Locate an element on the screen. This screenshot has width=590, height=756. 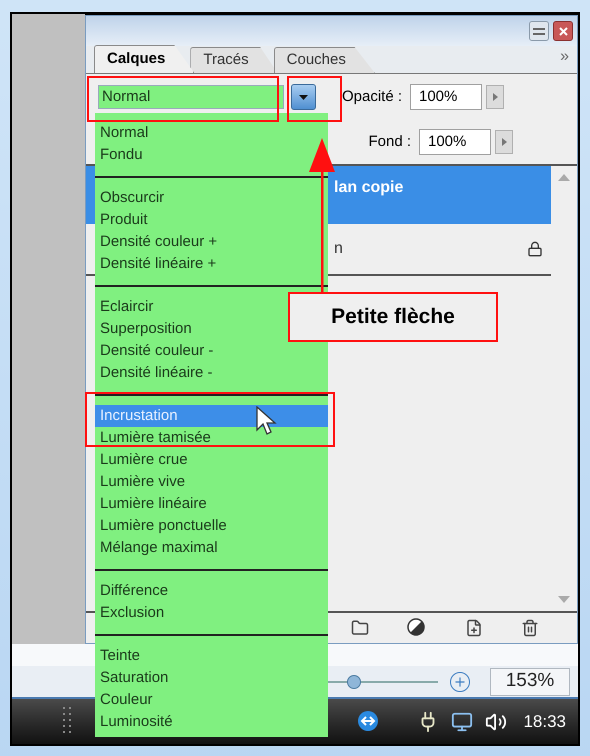
layer-name: n is located at coordinates (338, 249).